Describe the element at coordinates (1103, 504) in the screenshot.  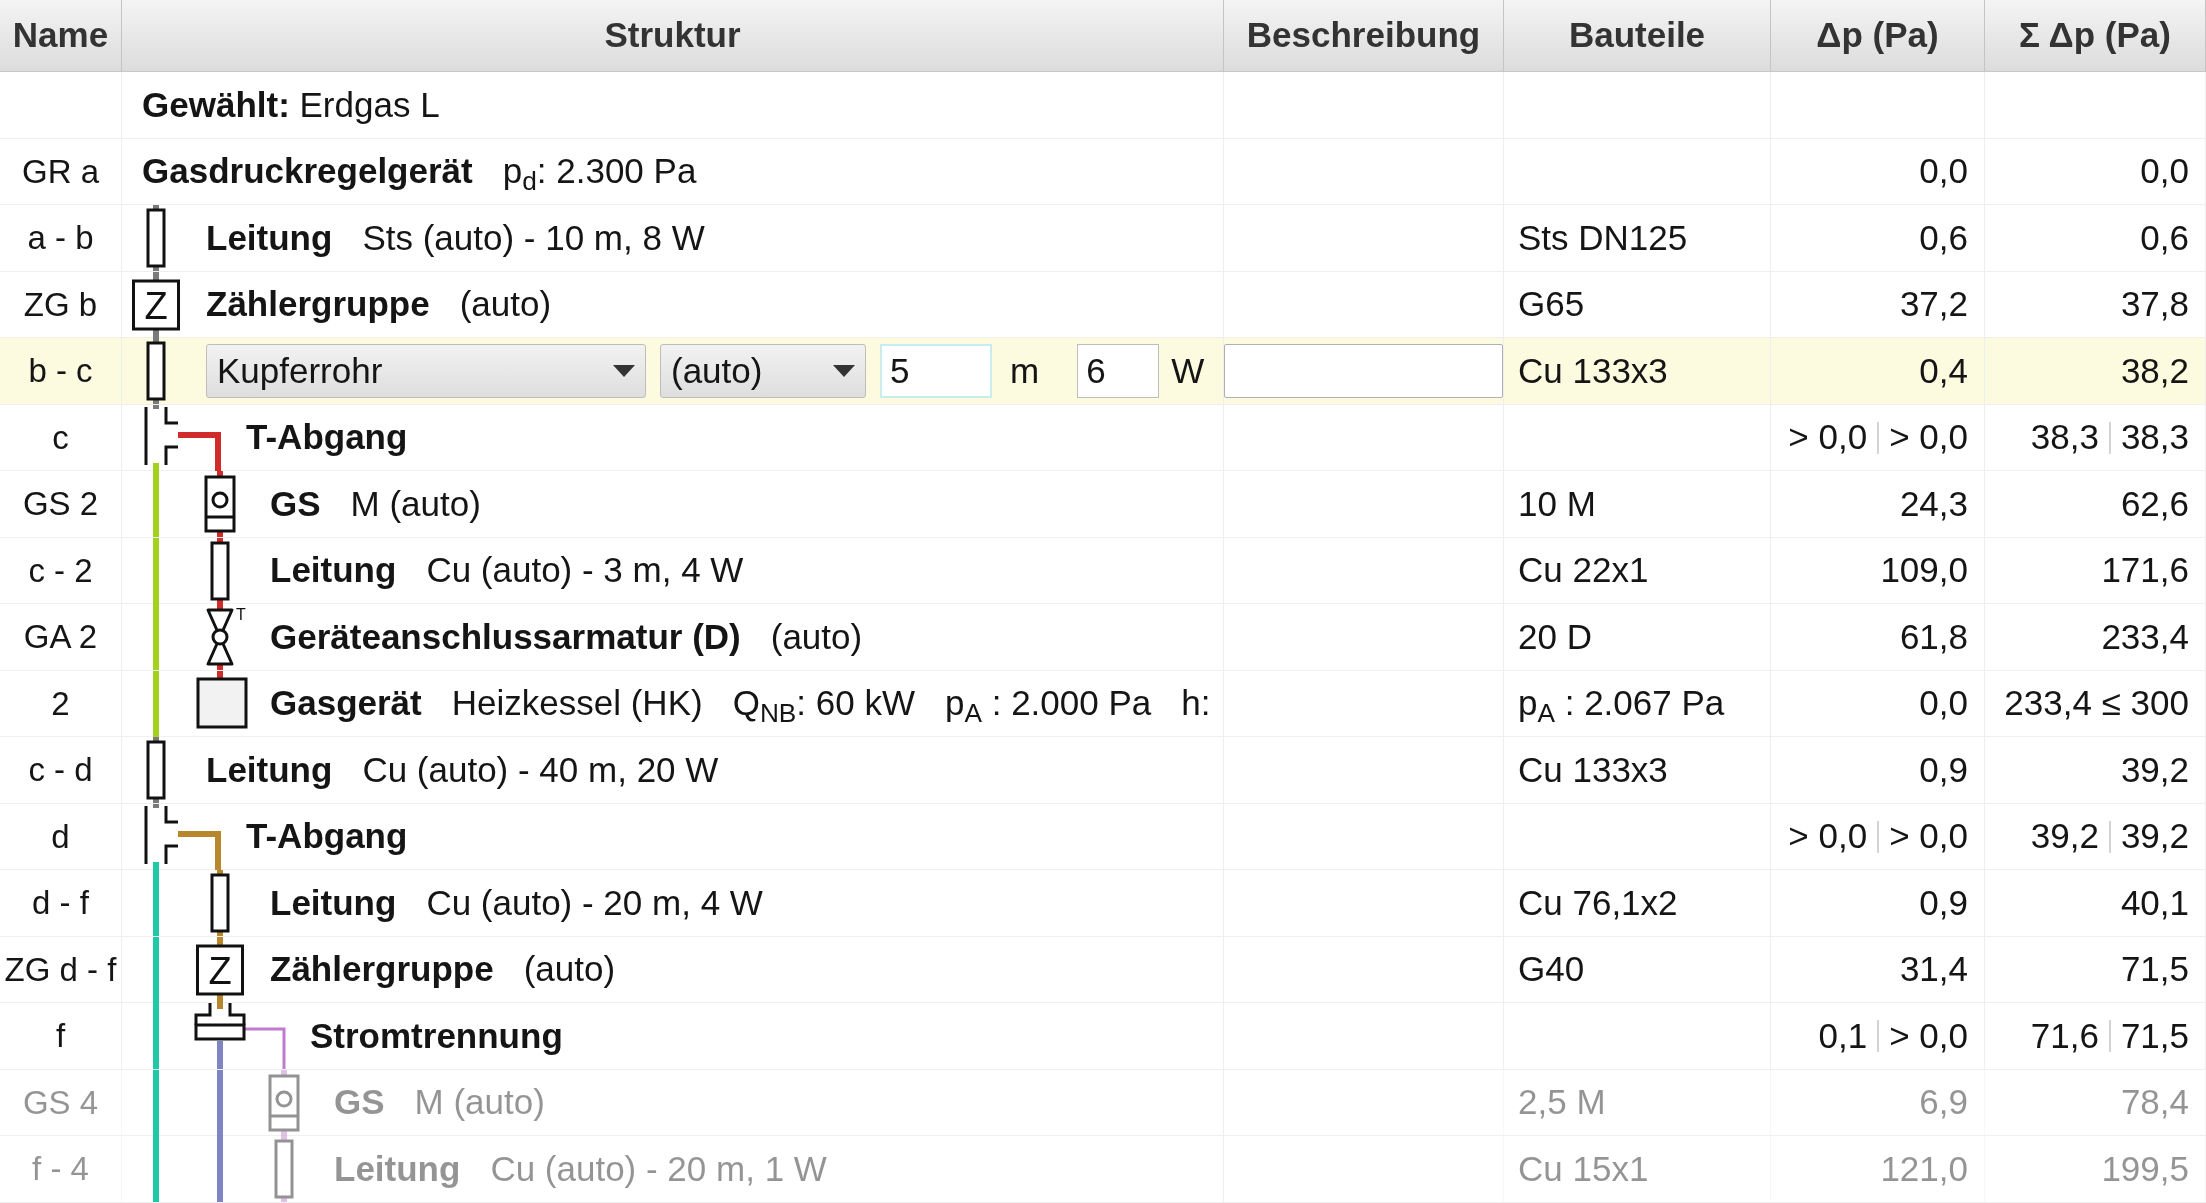
I see `table-row: GS 2 GS M (auto) 10 M 24,3 62,6` at that location.